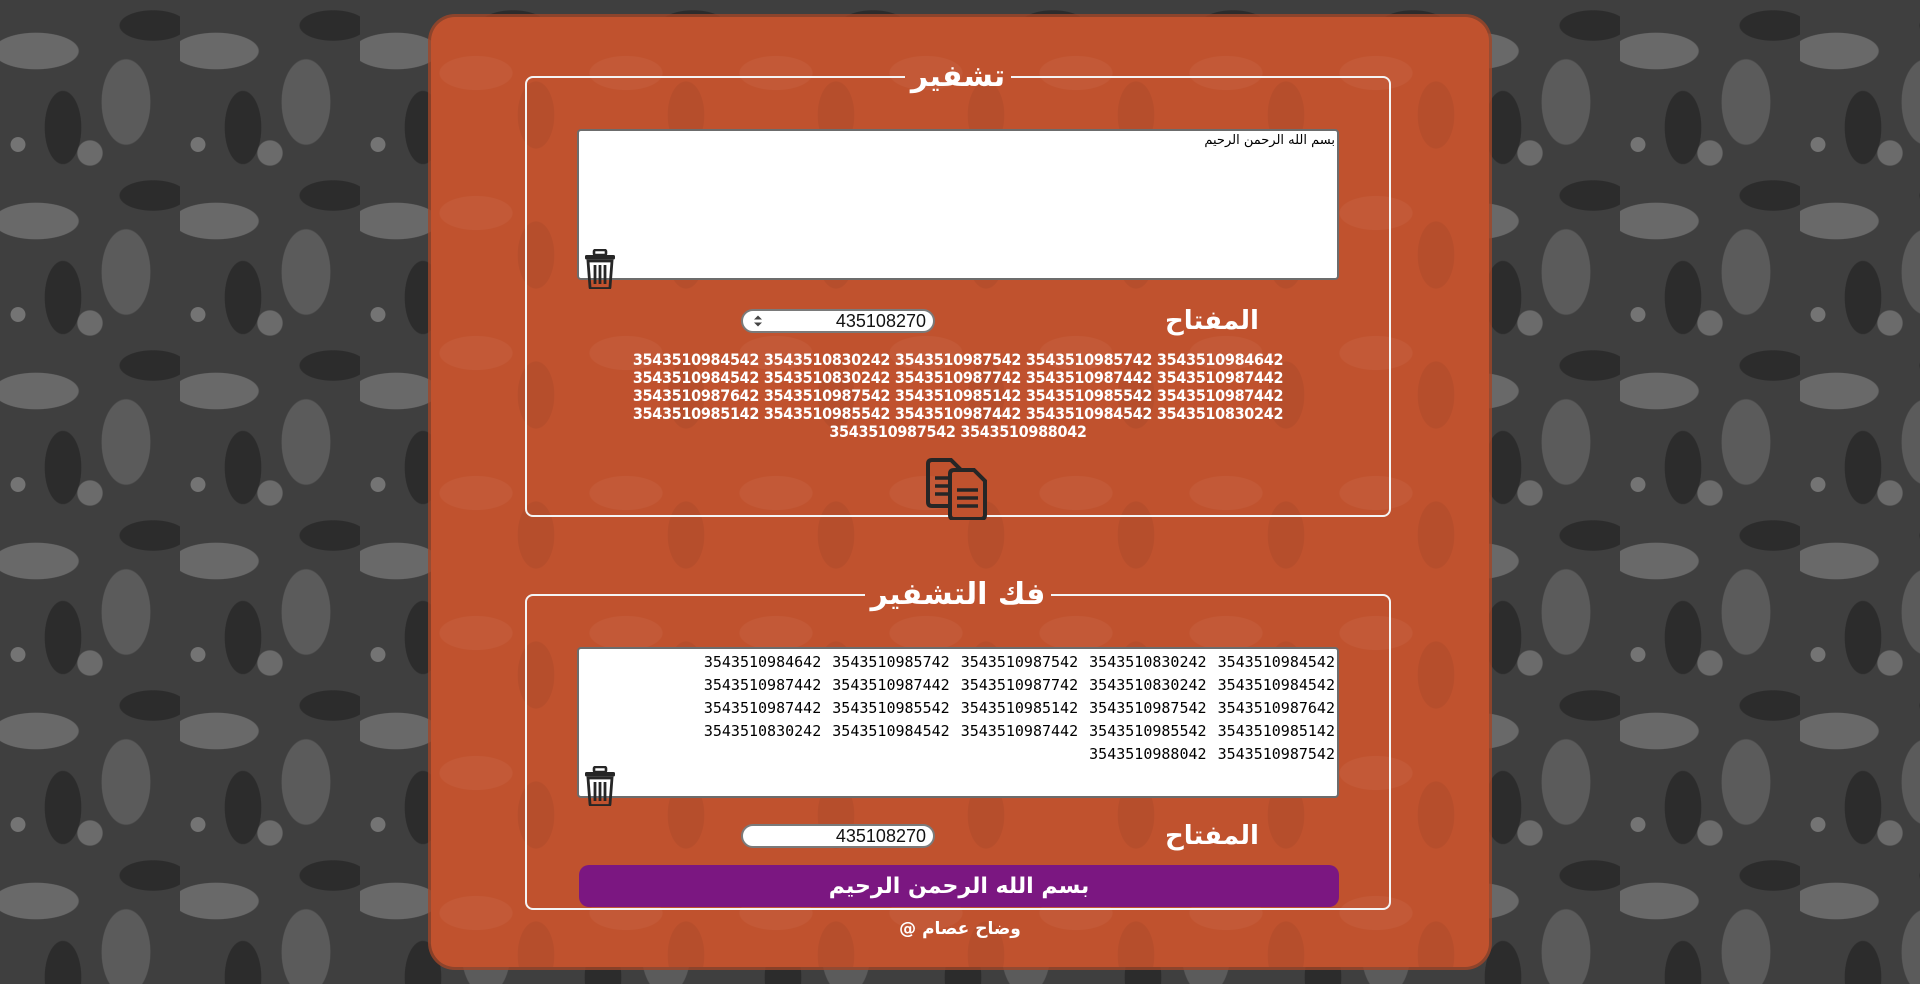  I want to click on plaintext-input: بسم الله الرحمن الرحيم, so click(958, 204).